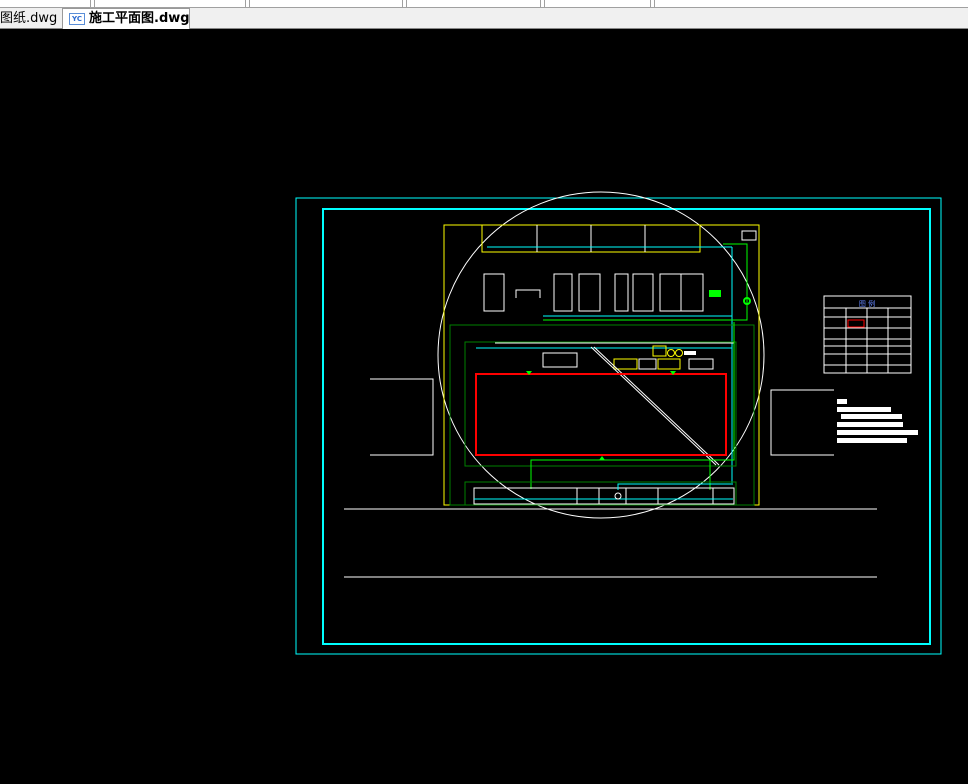 The height and width of the screenshot is (784, 968). Describe the element at coordinates (867, 303) in the screenshot. I see `legend-title: 图 例` at that location.